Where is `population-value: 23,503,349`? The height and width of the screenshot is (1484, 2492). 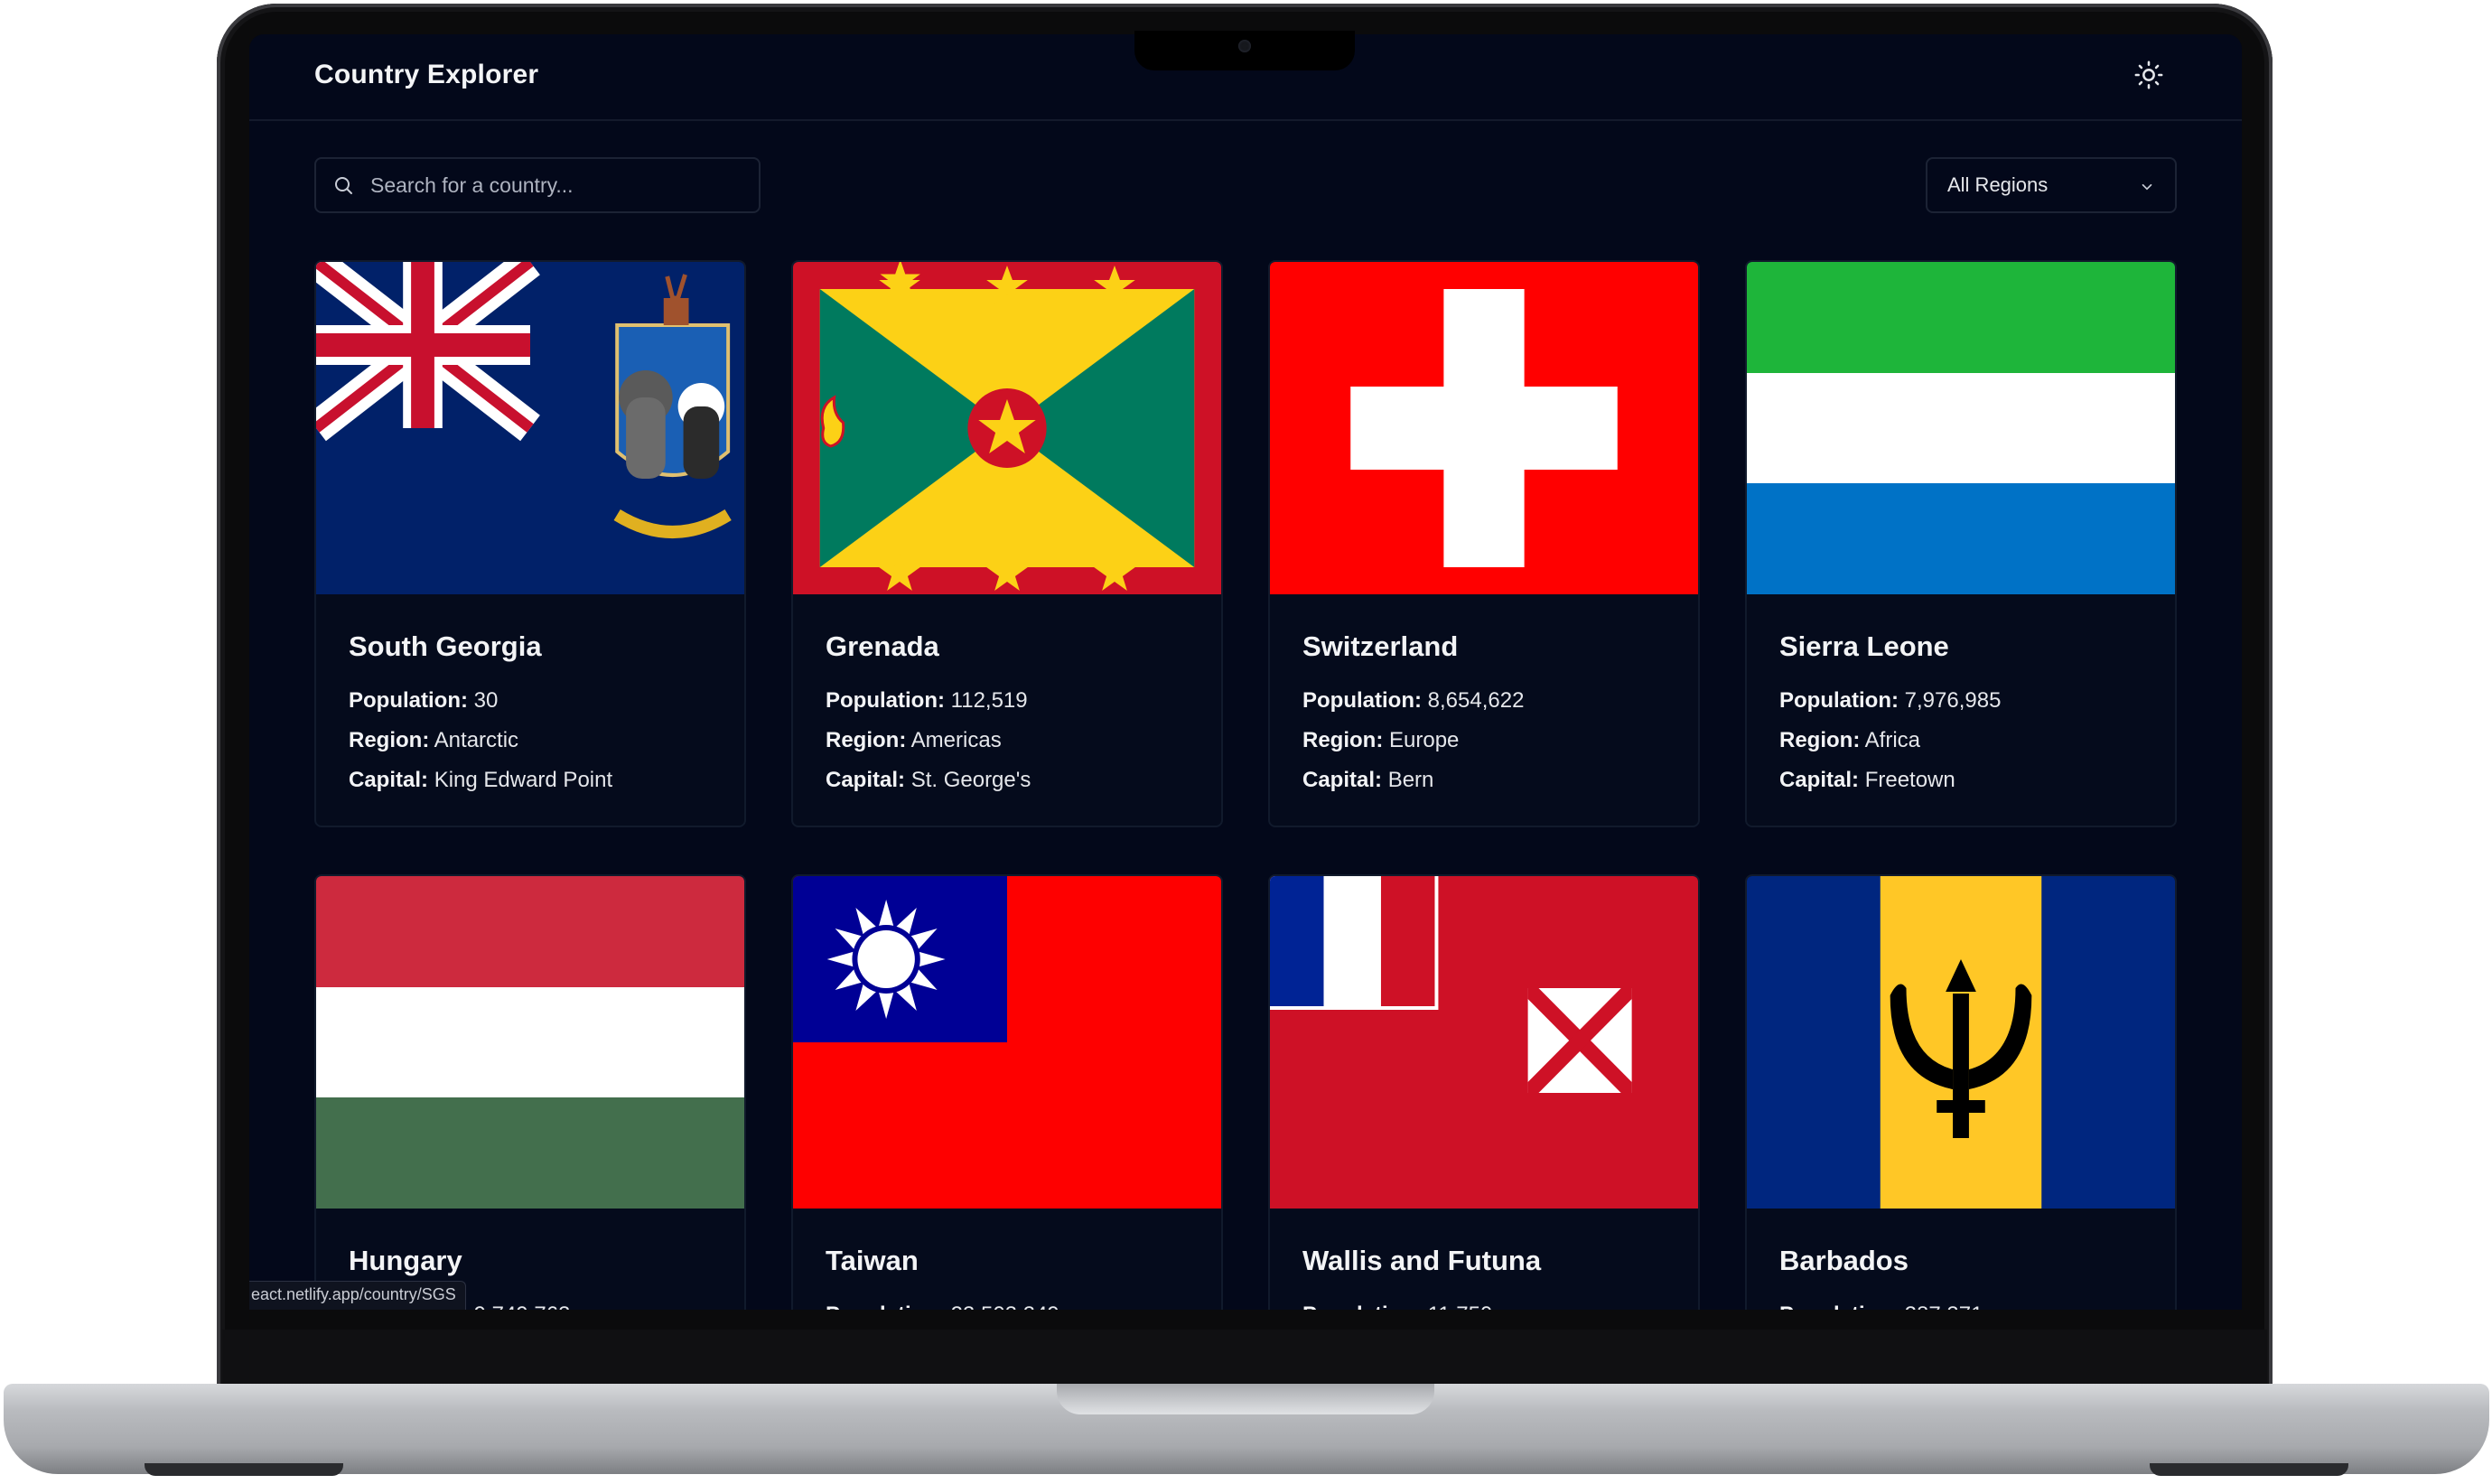 population-value: 23,503,349 is located at coordinates (1005, 1306).